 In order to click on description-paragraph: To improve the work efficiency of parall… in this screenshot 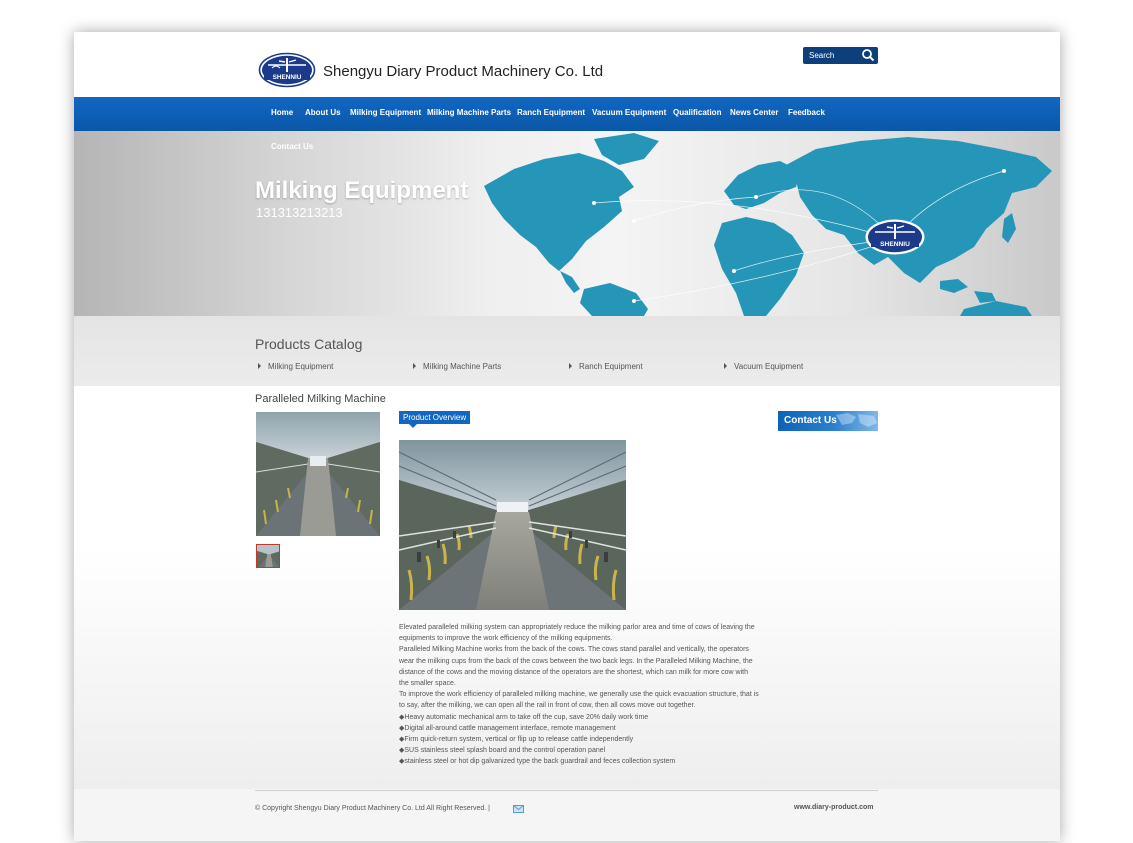, I will do `click(579, 700)`.